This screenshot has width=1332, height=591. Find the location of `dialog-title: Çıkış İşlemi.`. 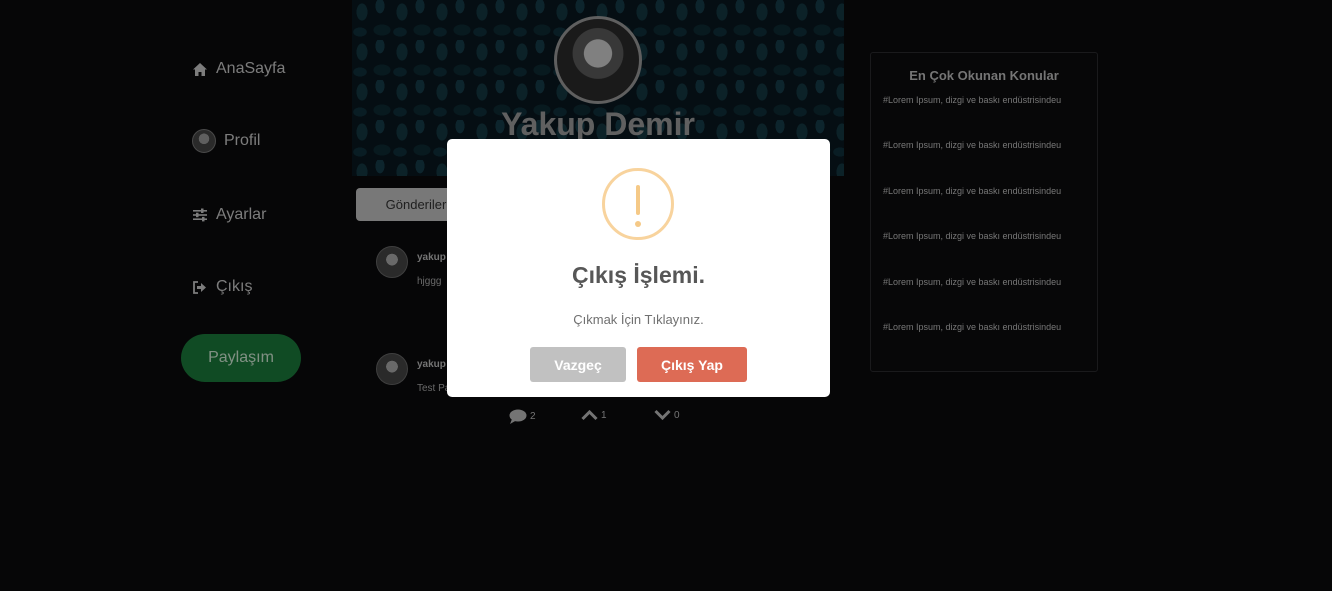

dialog-title: Çıkış İşlemi. is located at coordinates (638, 275).